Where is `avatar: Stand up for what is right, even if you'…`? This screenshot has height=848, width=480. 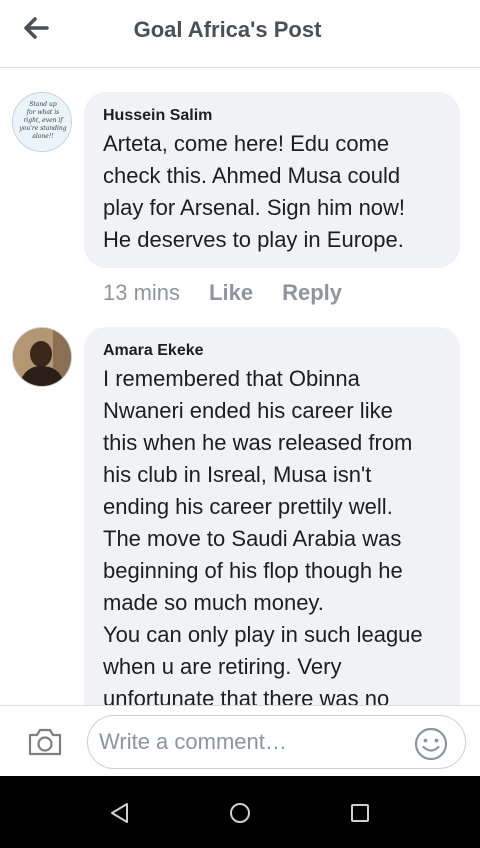
avatar: Stand up for what is right, even if you'… is located at coordinates (42, 122).